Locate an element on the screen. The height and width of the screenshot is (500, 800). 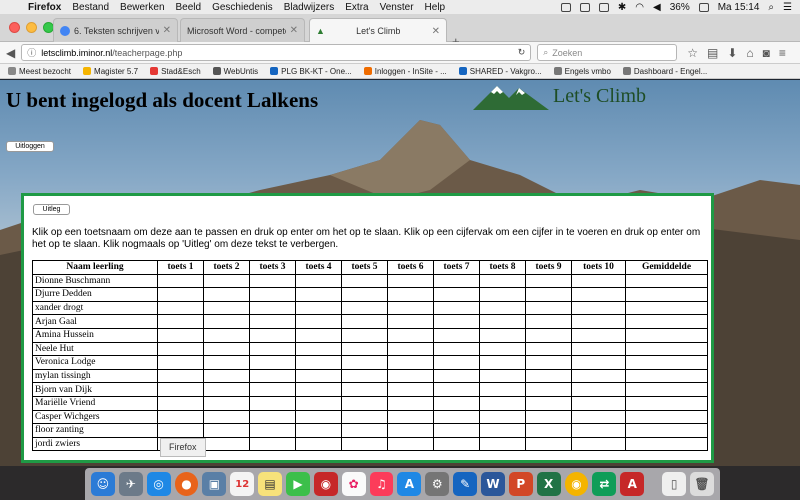
bookmark-item: Stad&Esch is located at coordinates (175, 71).